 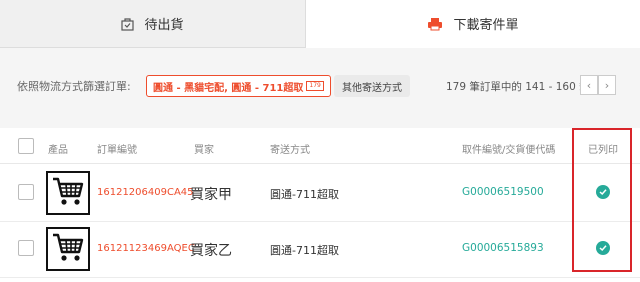 I want to click on filter-label: 依照物流方式篩選訂單:, so click(x=74, y=86).